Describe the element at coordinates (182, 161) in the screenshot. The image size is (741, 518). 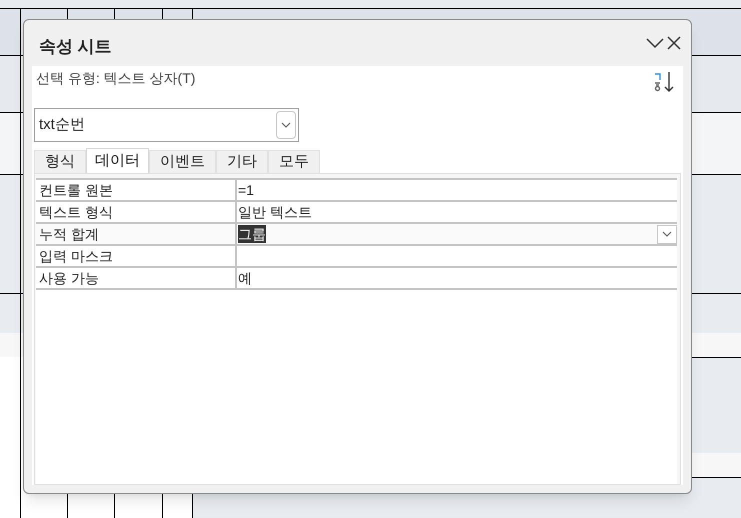
I see `tab: 이벤트` at that location.